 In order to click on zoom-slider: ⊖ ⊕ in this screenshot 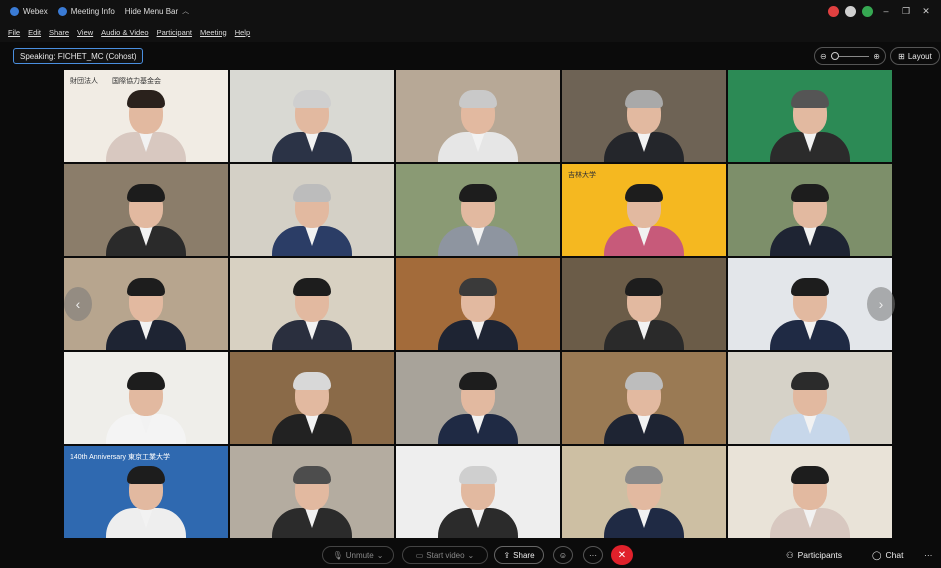, I will do `click(850, 56)`.